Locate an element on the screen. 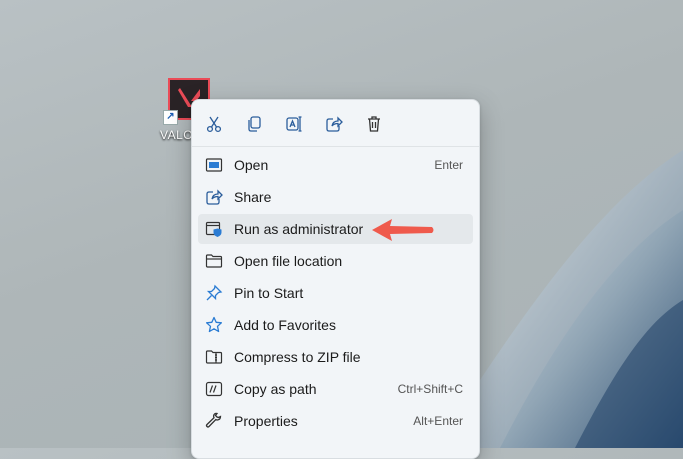 This screenshot has width=683, height=459. menu-item-label: Pin to Start is located at coordinates (269, 293).